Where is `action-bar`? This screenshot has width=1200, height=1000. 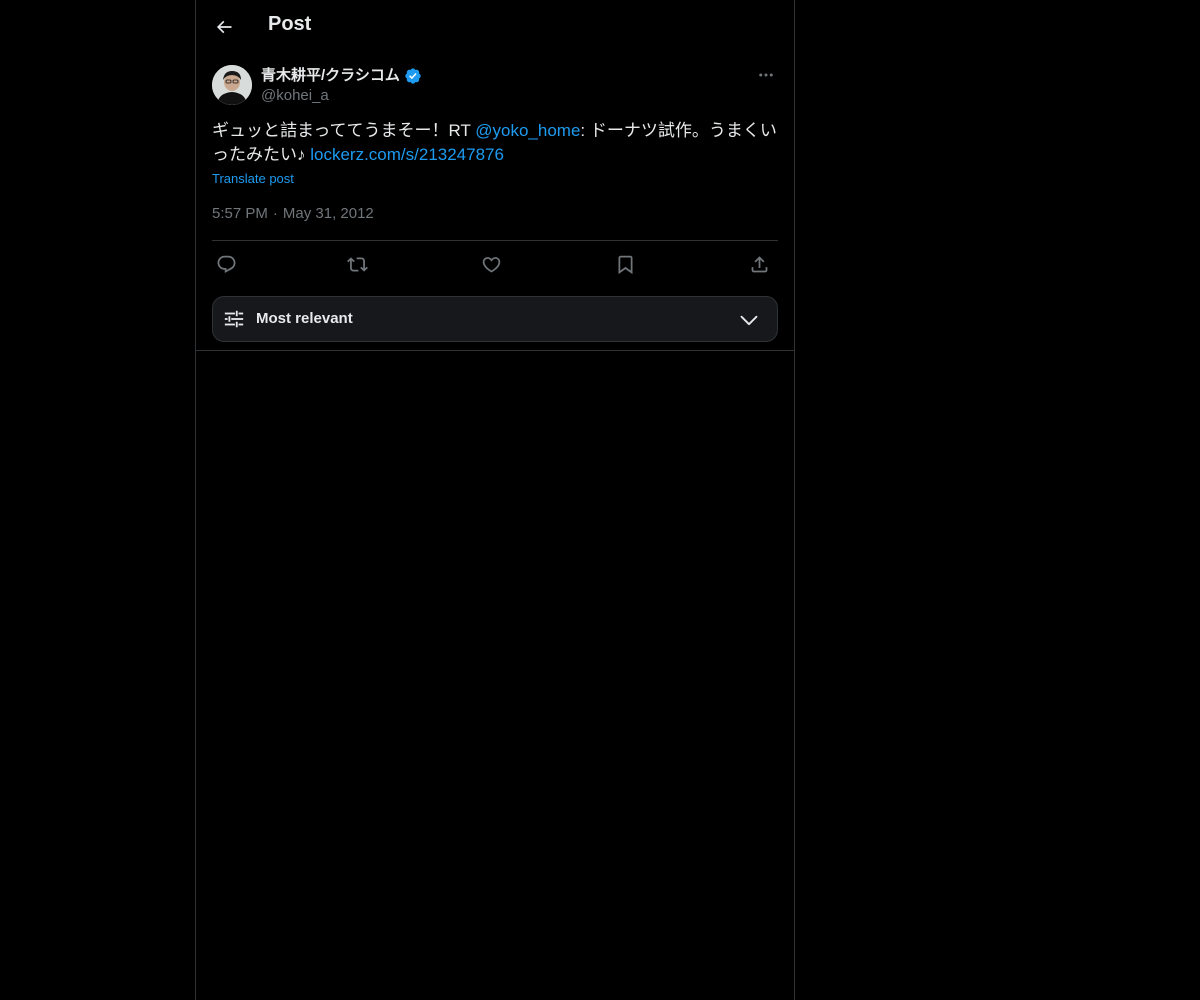
action-bar is located at coordinates (495, 264).